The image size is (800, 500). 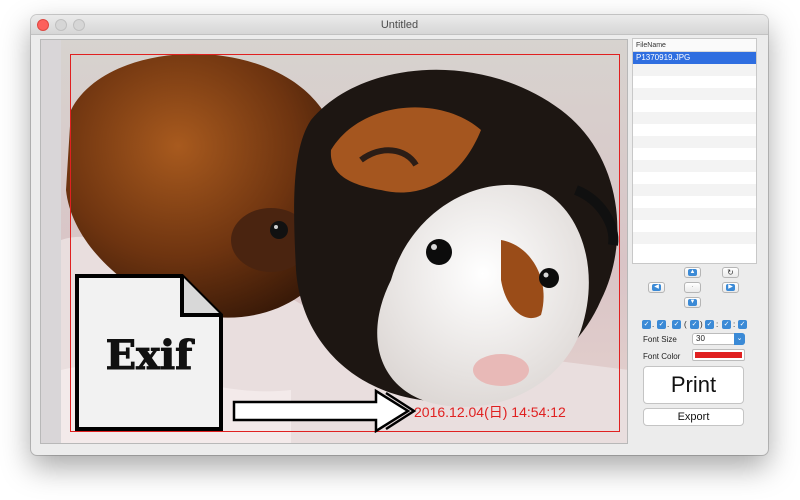 What do you see at coordinates (246, 353) in the screenshot?
I see `exif-overlay: Exif` at bounding box center [246, 353].